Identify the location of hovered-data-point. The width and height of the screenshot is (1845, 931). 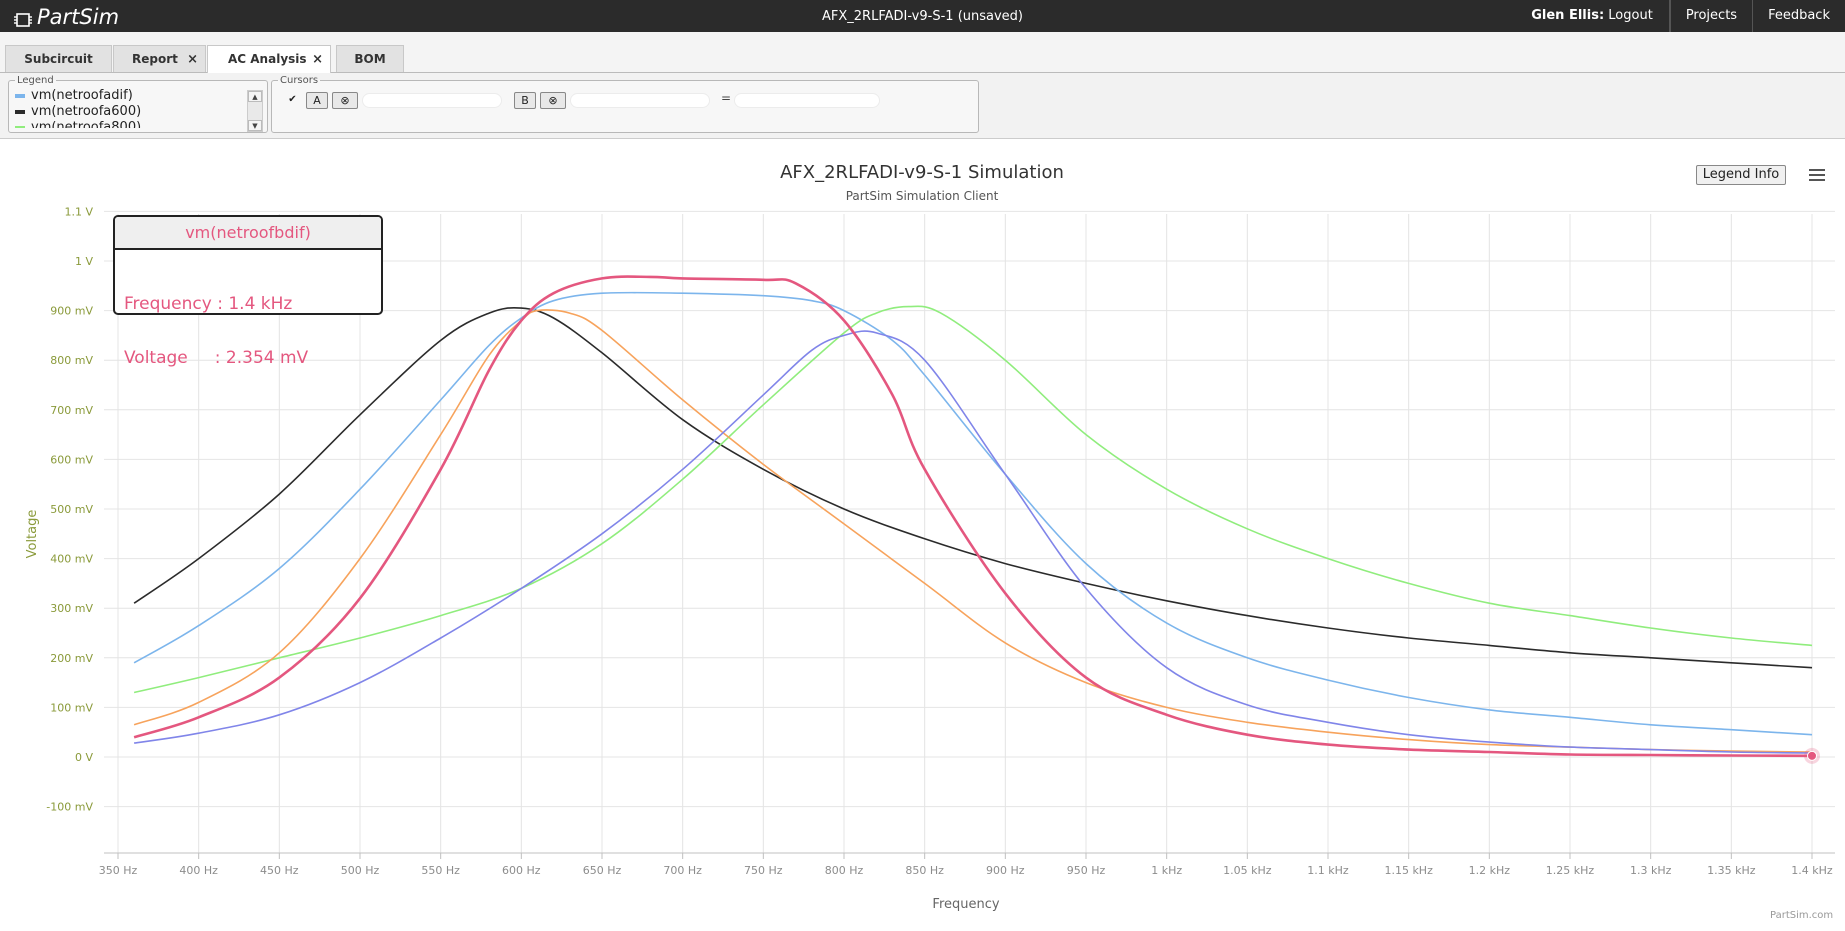
(1812, 755).